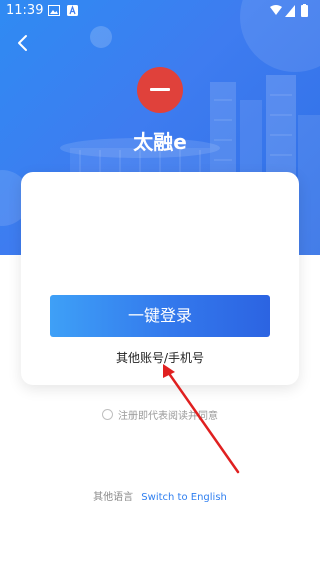 This screenshot has width=320, height=568. Describe the element at coordinates (160, 357) in the screenshot. I see `other-account-link: 其他账号/手机号` at that location.